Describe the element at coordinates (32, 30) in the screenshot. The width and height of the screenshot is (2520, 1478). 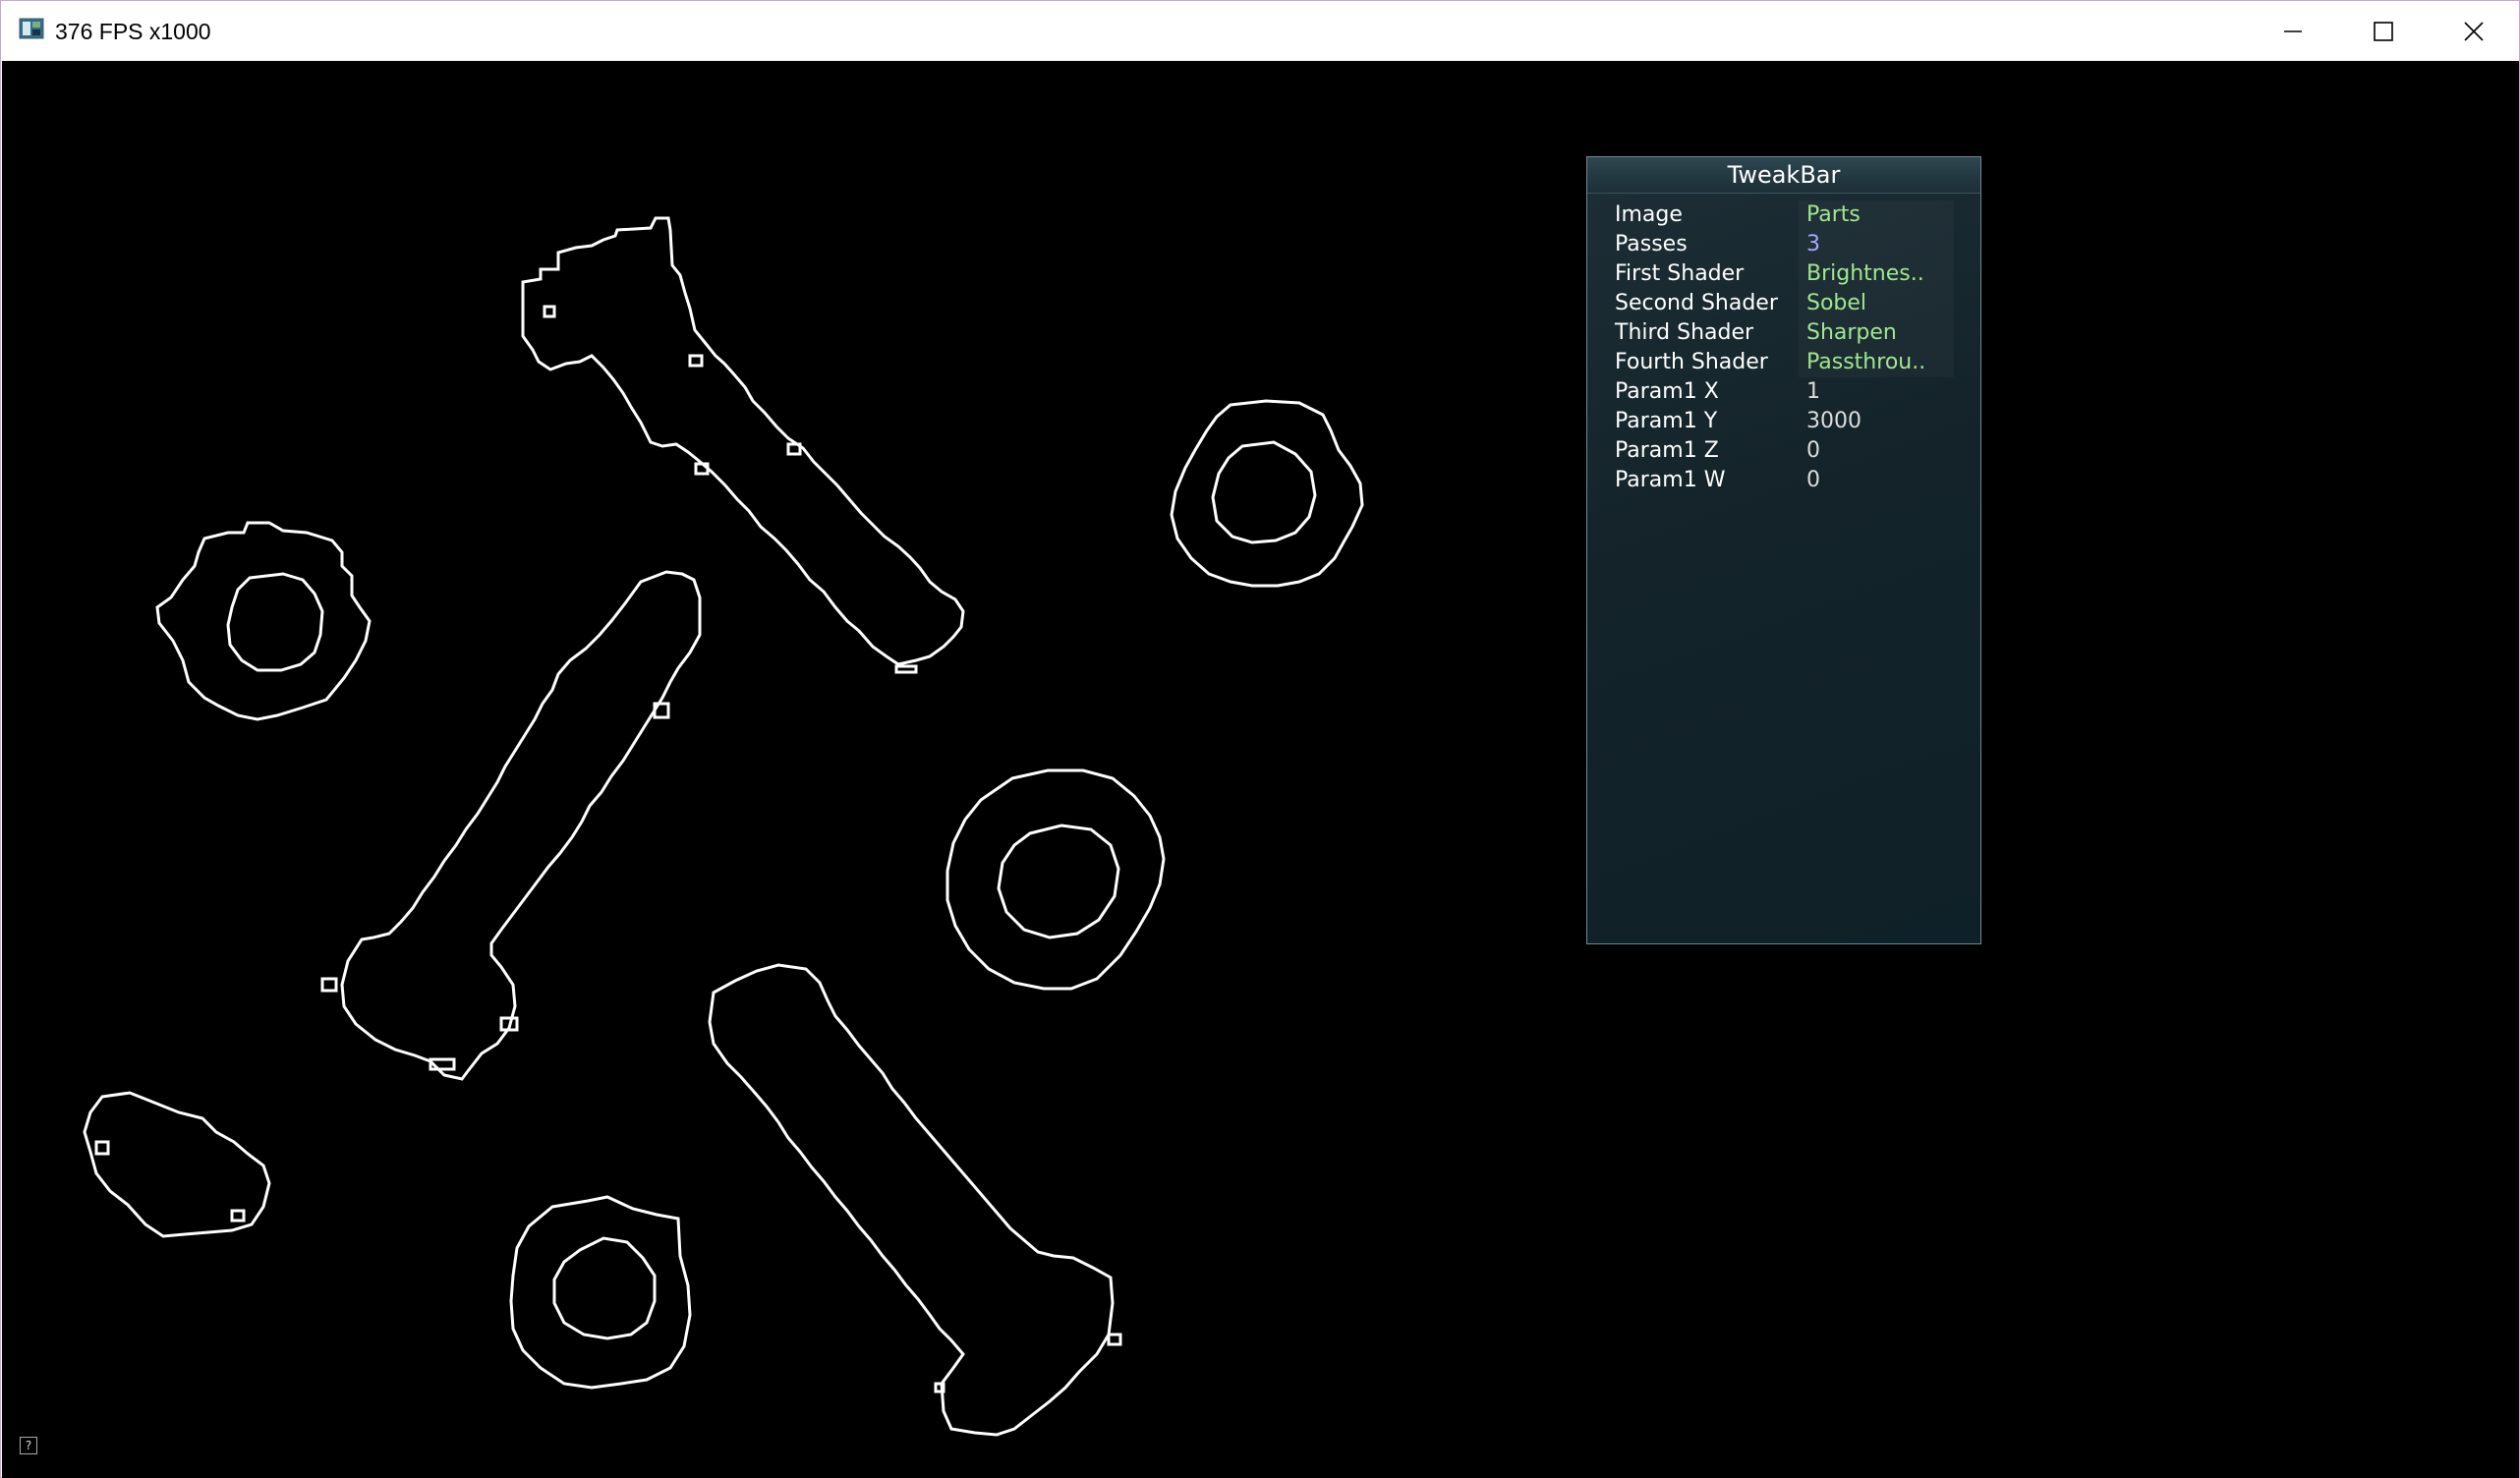
I see `app-window-icon` at that location.